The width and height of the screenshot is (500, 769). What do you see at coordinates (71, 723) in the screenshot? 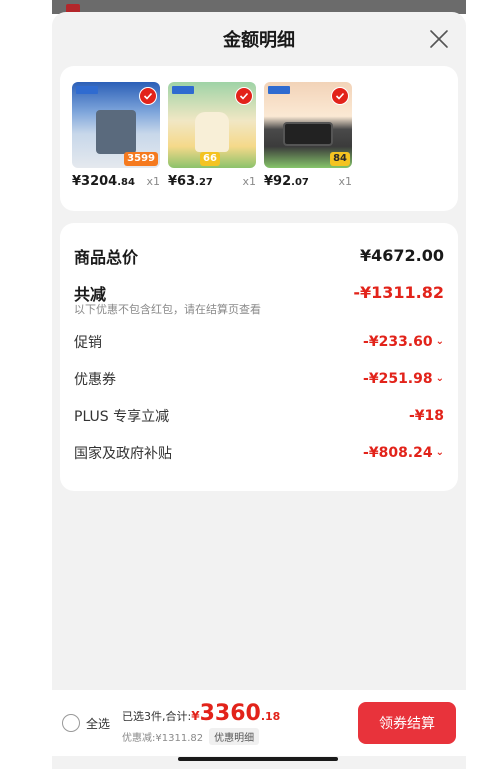
I see `radio-circle-icon` at bounding box center [71, 723].